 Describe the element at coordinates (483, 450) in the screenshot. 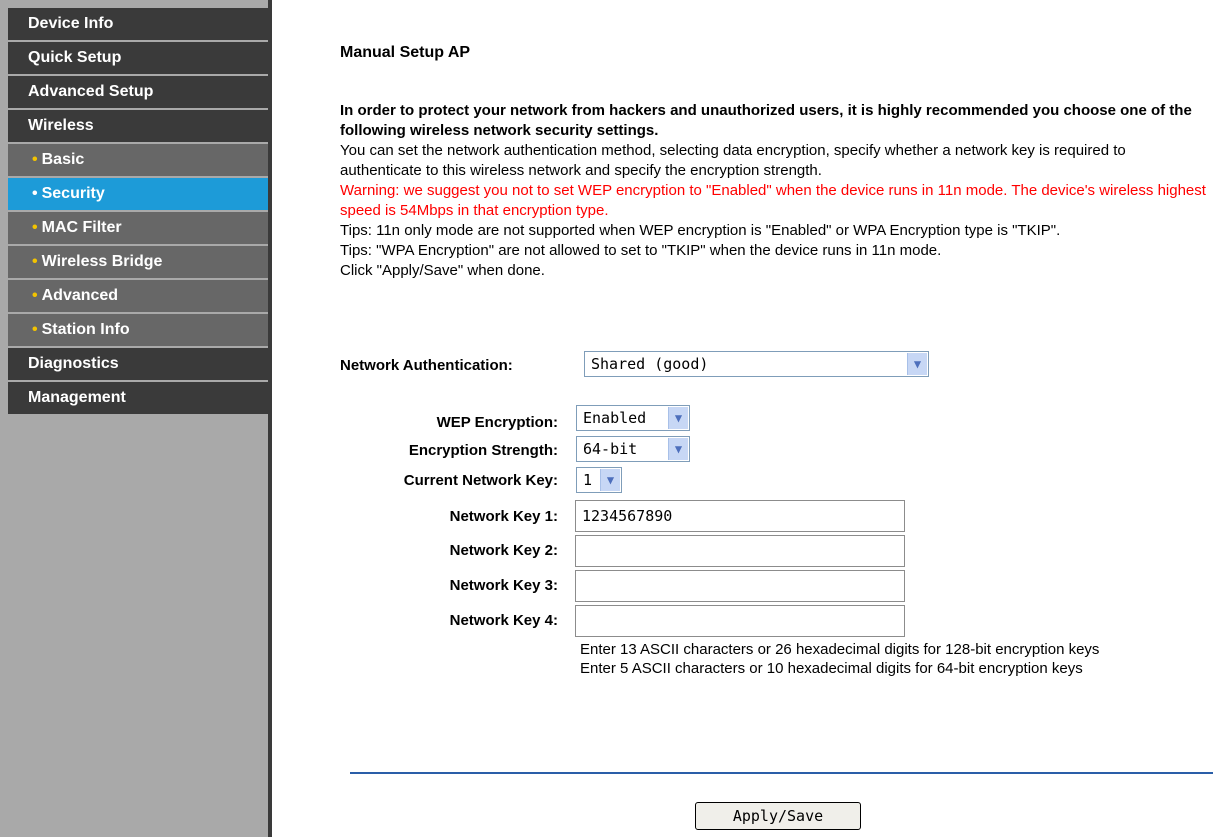

I see `encryption-strength-label: Encryption Strength:` at that location.